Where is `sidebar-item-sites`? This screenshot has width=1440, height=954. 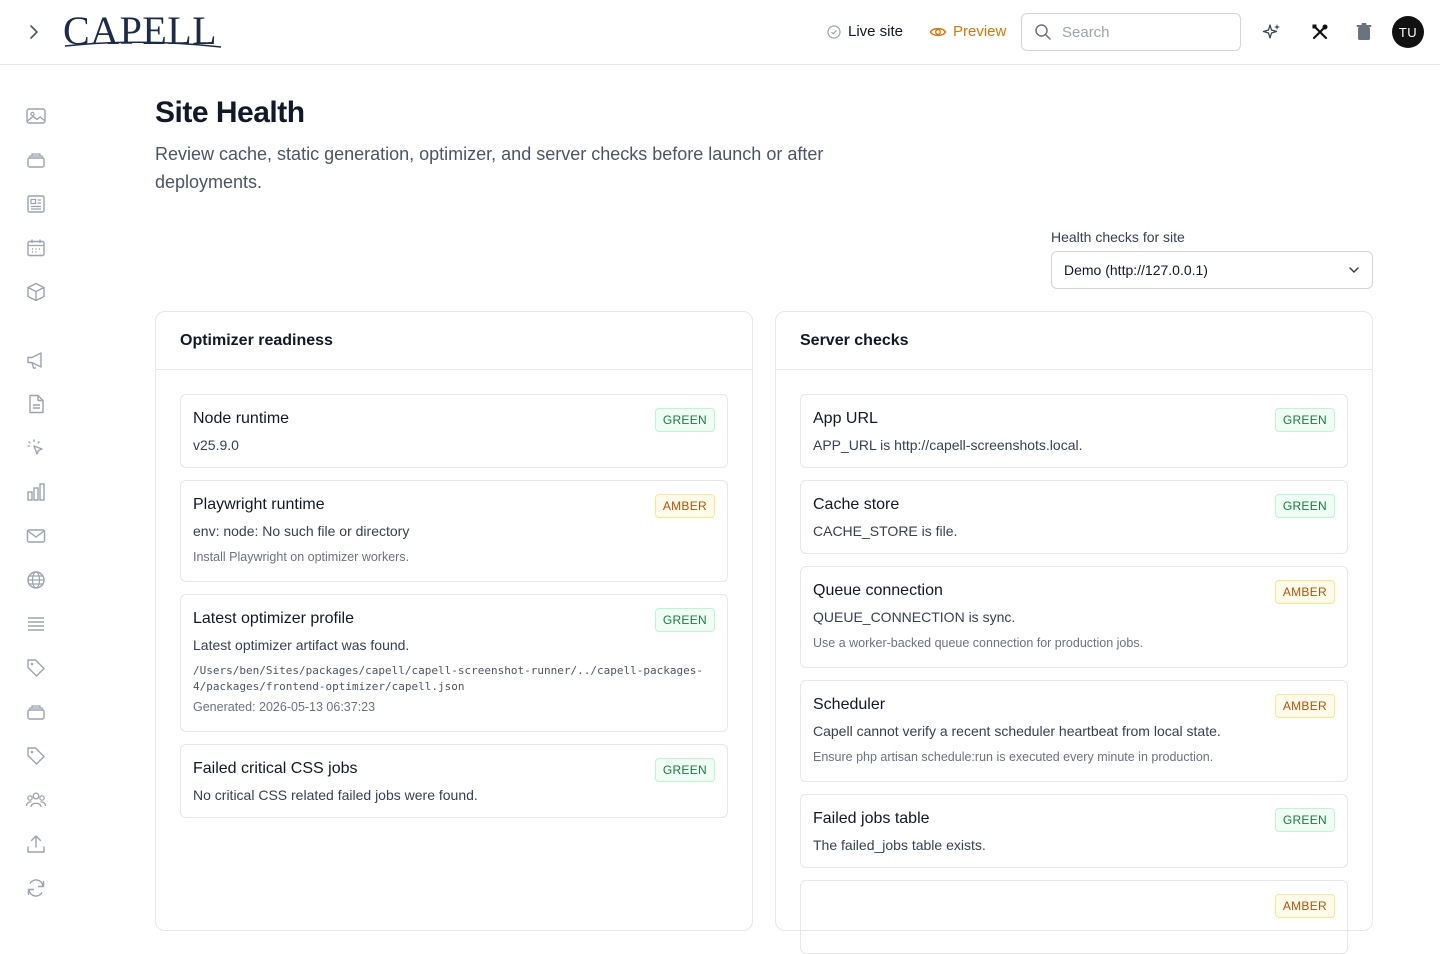
sidebar-item-sites is located at coordinates (36, 580).